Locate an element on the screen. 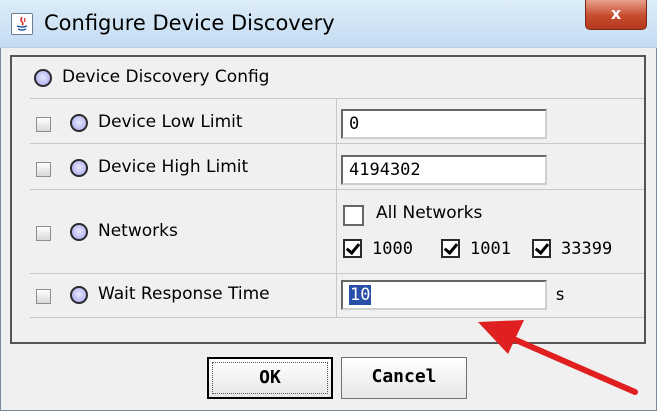  network-1001-checkbox is located at coordinates (450, 248).